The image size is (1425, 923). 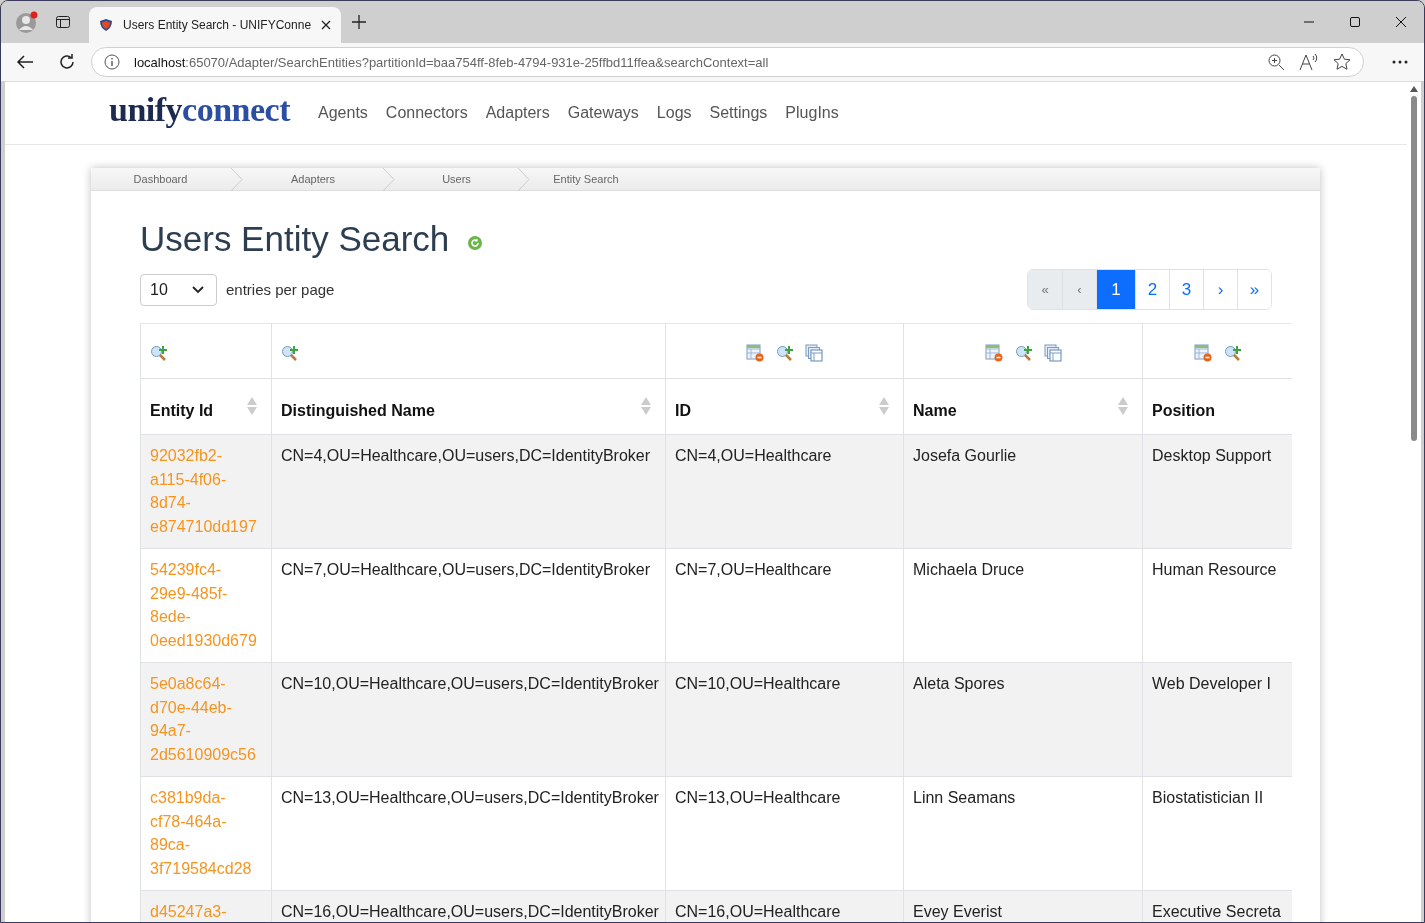 What do you see at coordinates (1115, 289) in the screenshot?
I see `page-button: 1` at bounding box center [1115, 289].